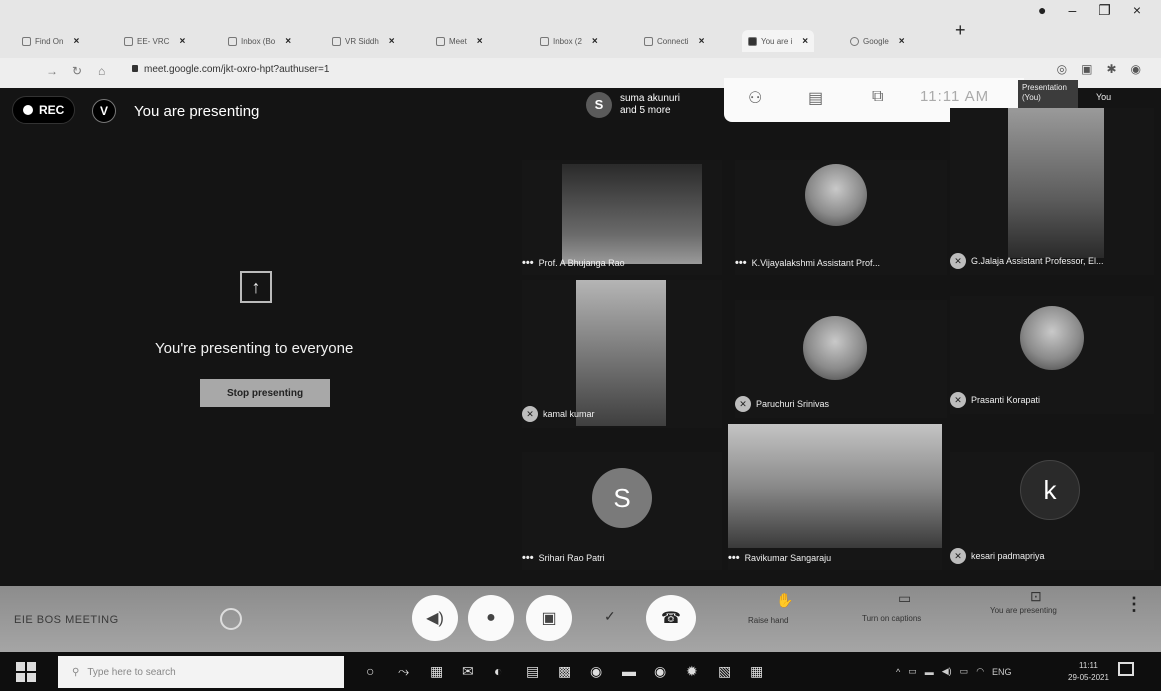  Describe the element at coordinates (1111, 69) in the screenshot. I see `puzzle-icon: ✱` at that location.